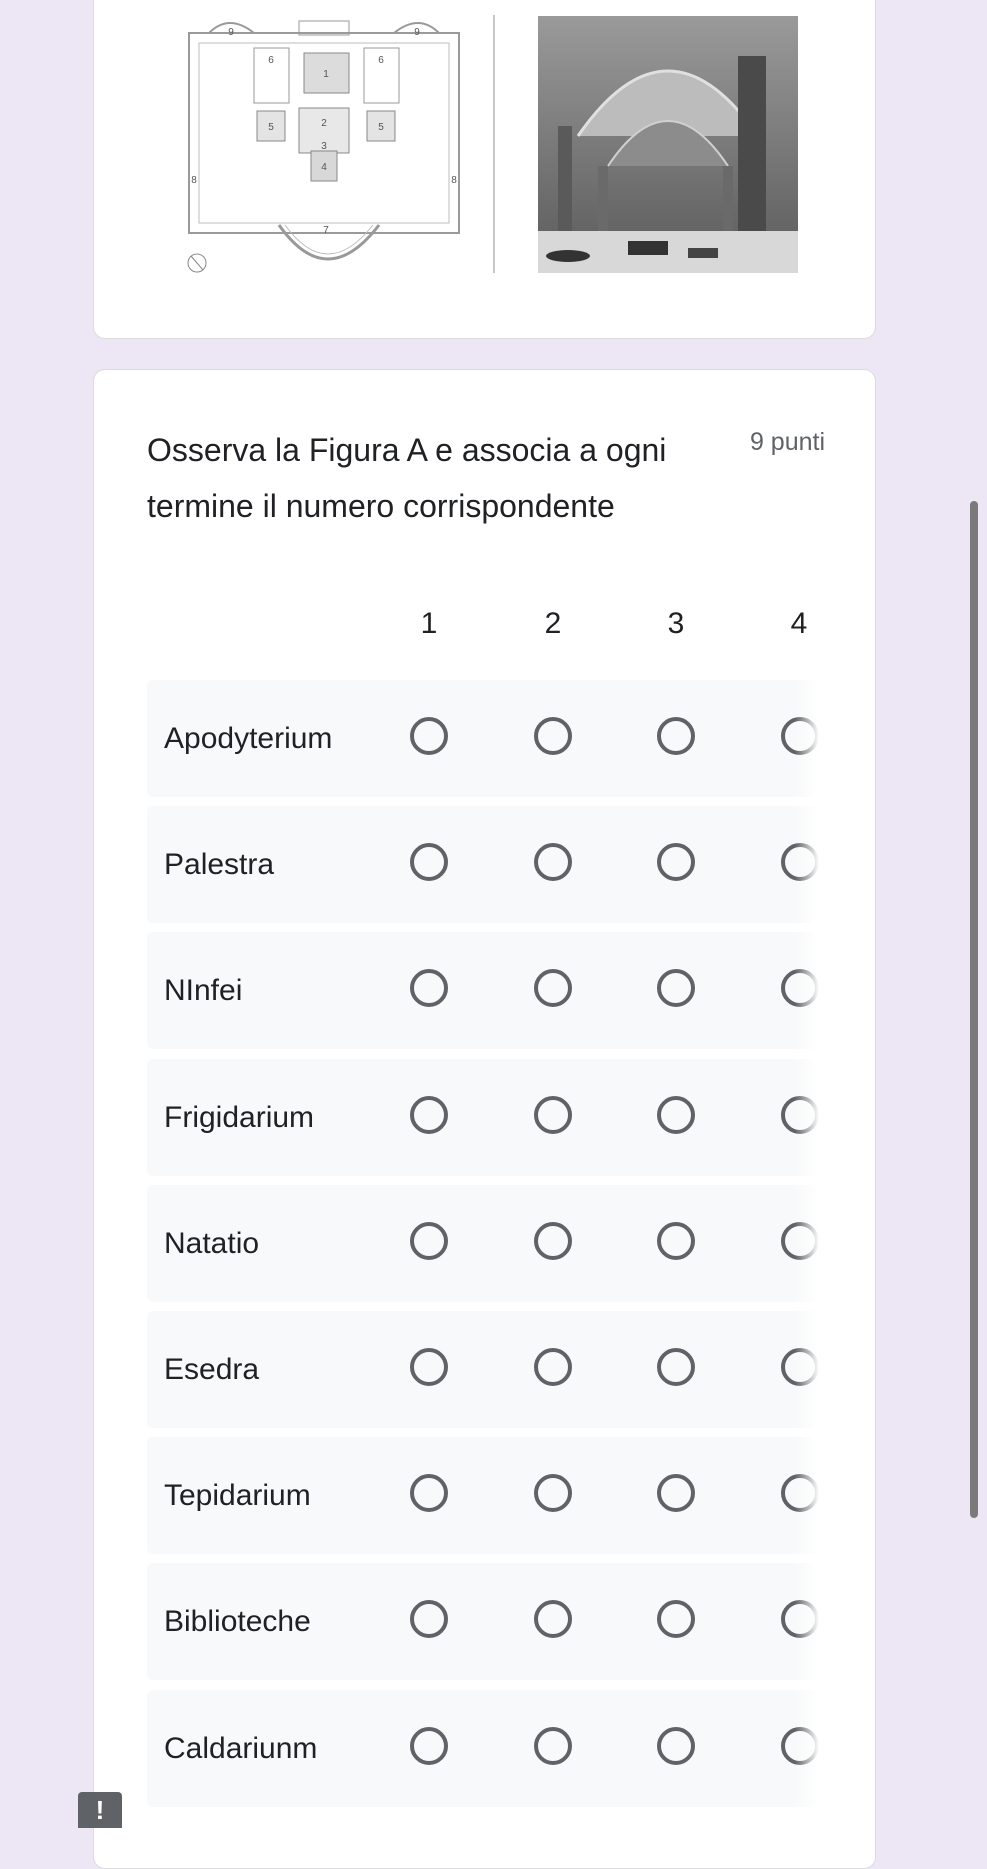 Image resolution: width=987 pixels, height=1869 pixels. Describe the element at coordinates (219, 865) in the screenshot. I see `row-label: Palestra` at that location.